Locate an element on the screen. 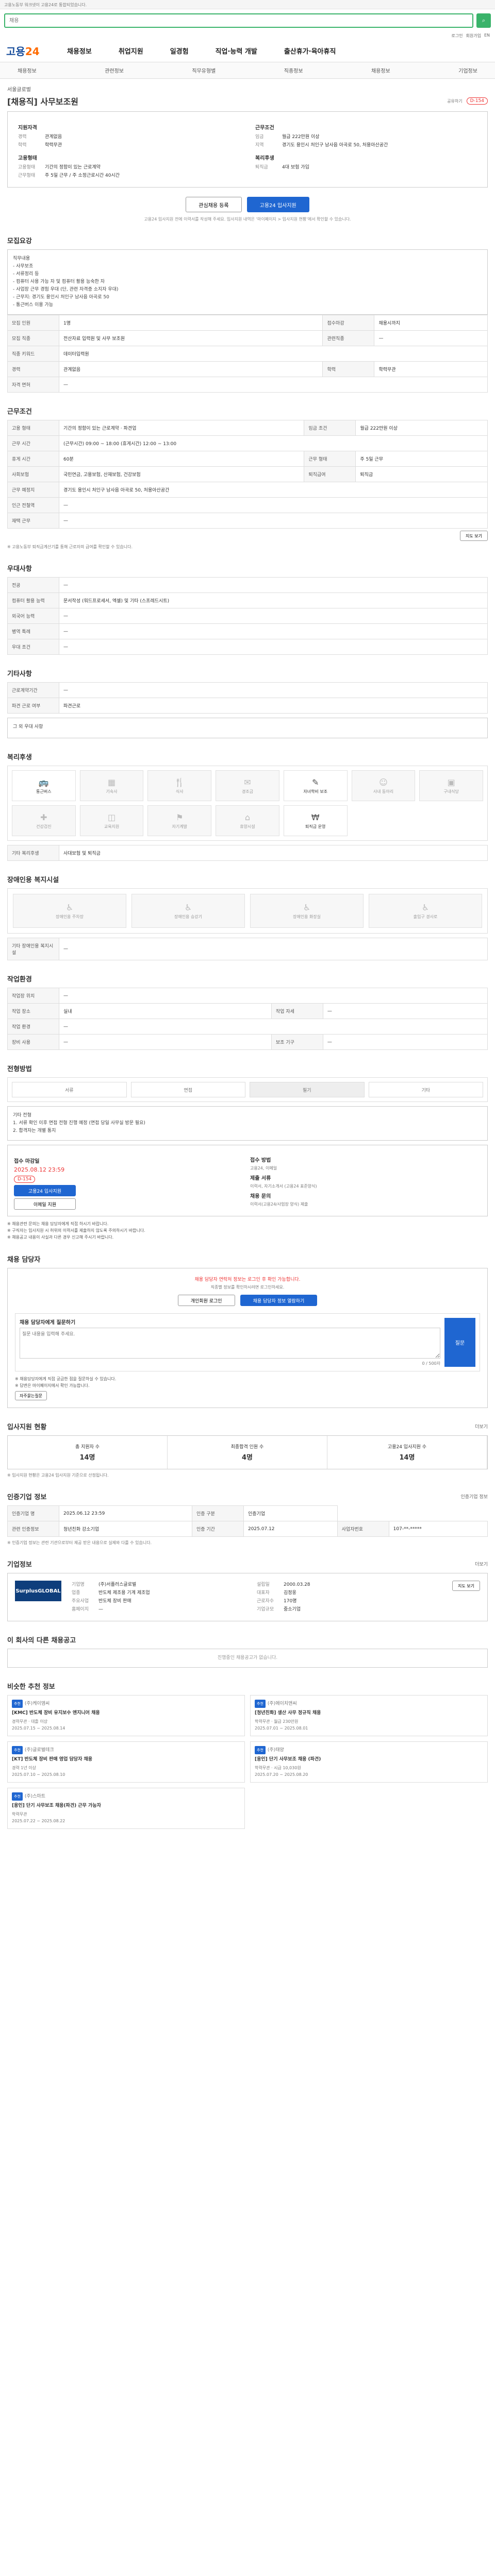 The height and width of the screenshot is (2576, 495). support-note: ※ 채용관련 문의는 채용 담당자에게 직접 하시기 바랍니다. is located at coordinates (58, 1224).